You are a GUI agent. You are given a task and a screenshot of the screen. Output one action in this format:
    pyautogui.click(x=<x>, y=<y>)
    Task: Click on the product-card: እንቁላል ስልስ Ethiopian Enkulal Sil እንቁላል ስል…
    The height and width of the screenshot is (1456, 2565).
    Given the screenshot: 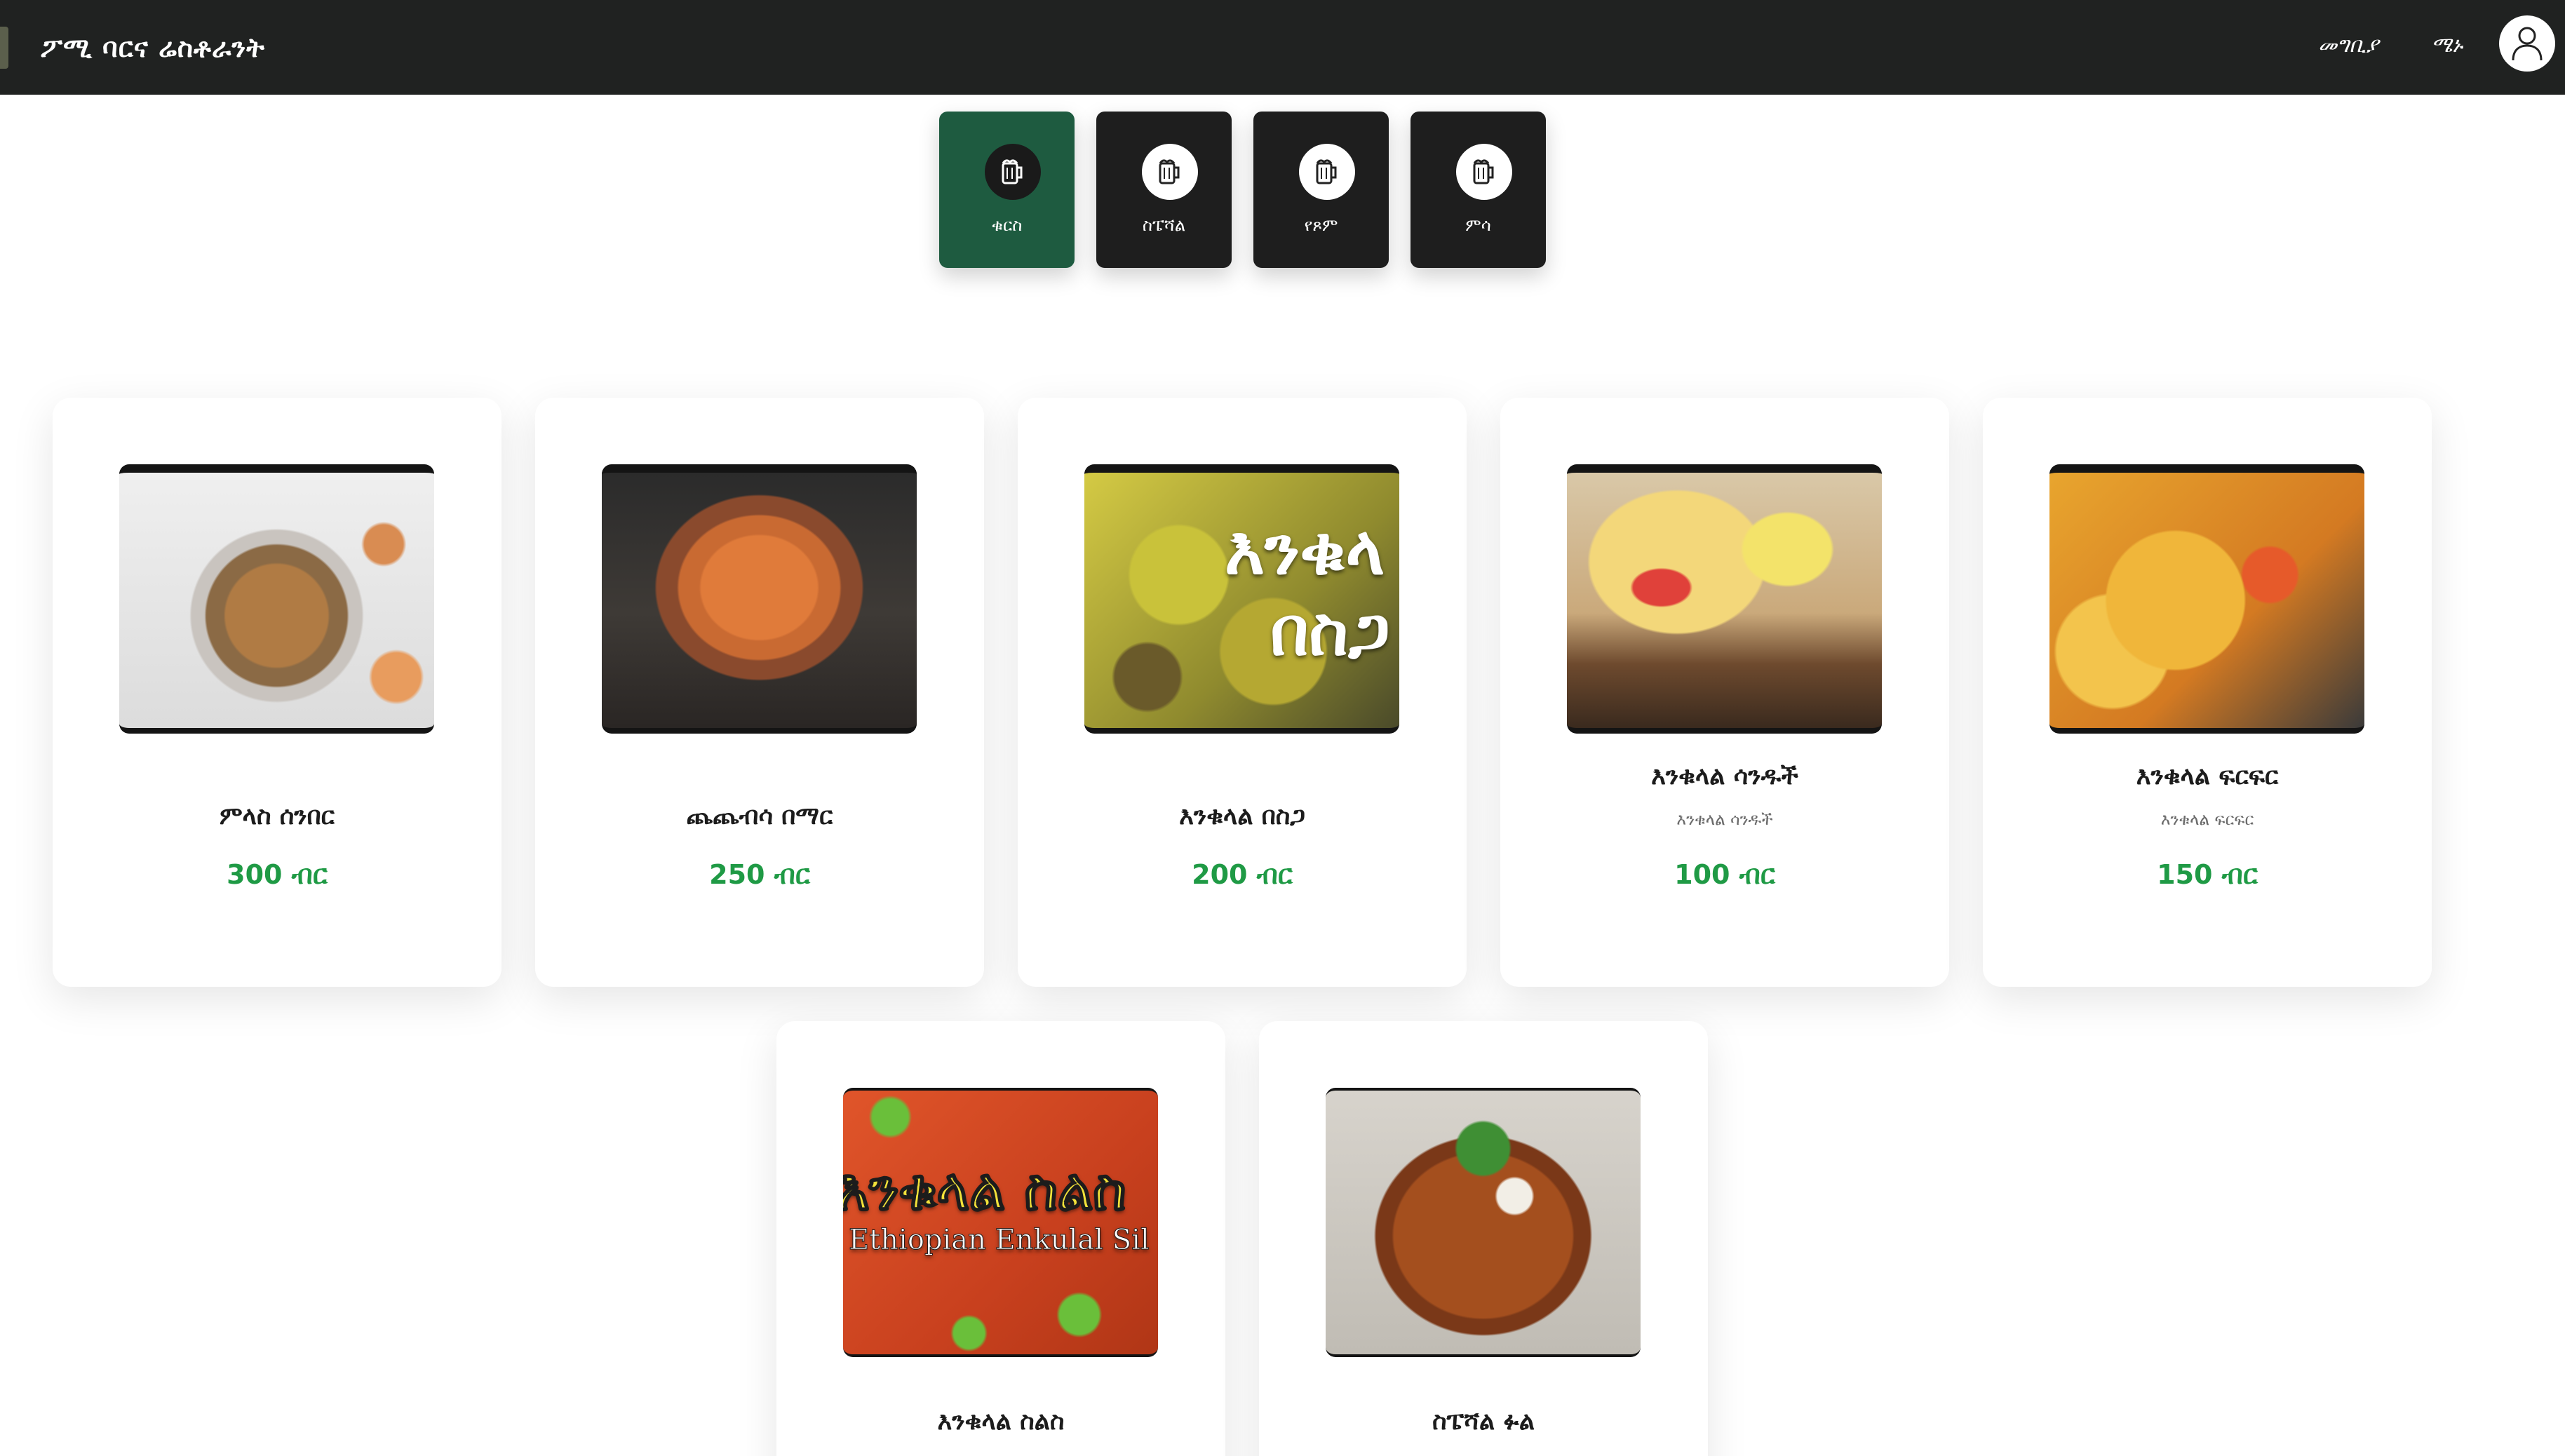 What is the action you would take?
    pyautogui.click(x=1000, y=1238)
    